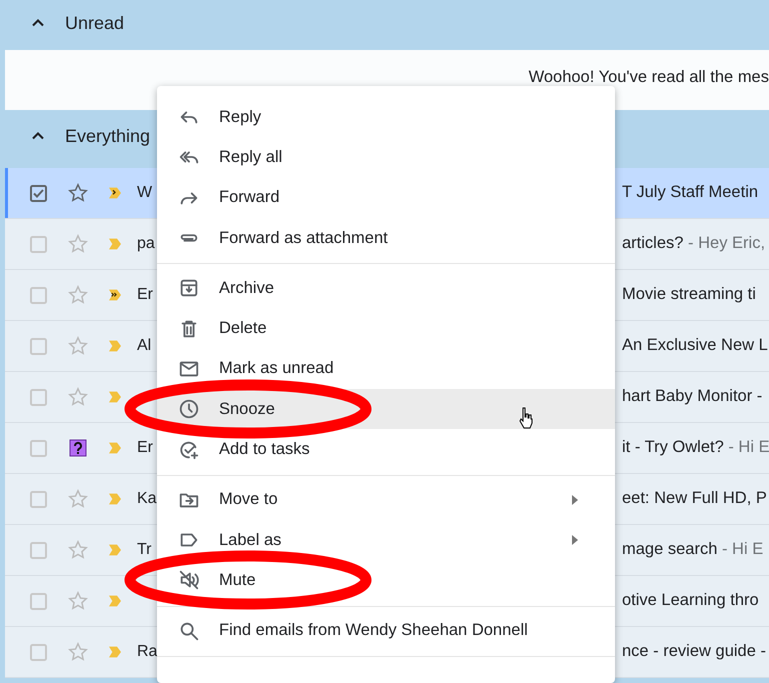 This screenshot has height=683, width=769. I want to click on email-subject: eet: New Full HD, P, so click(694, 498).